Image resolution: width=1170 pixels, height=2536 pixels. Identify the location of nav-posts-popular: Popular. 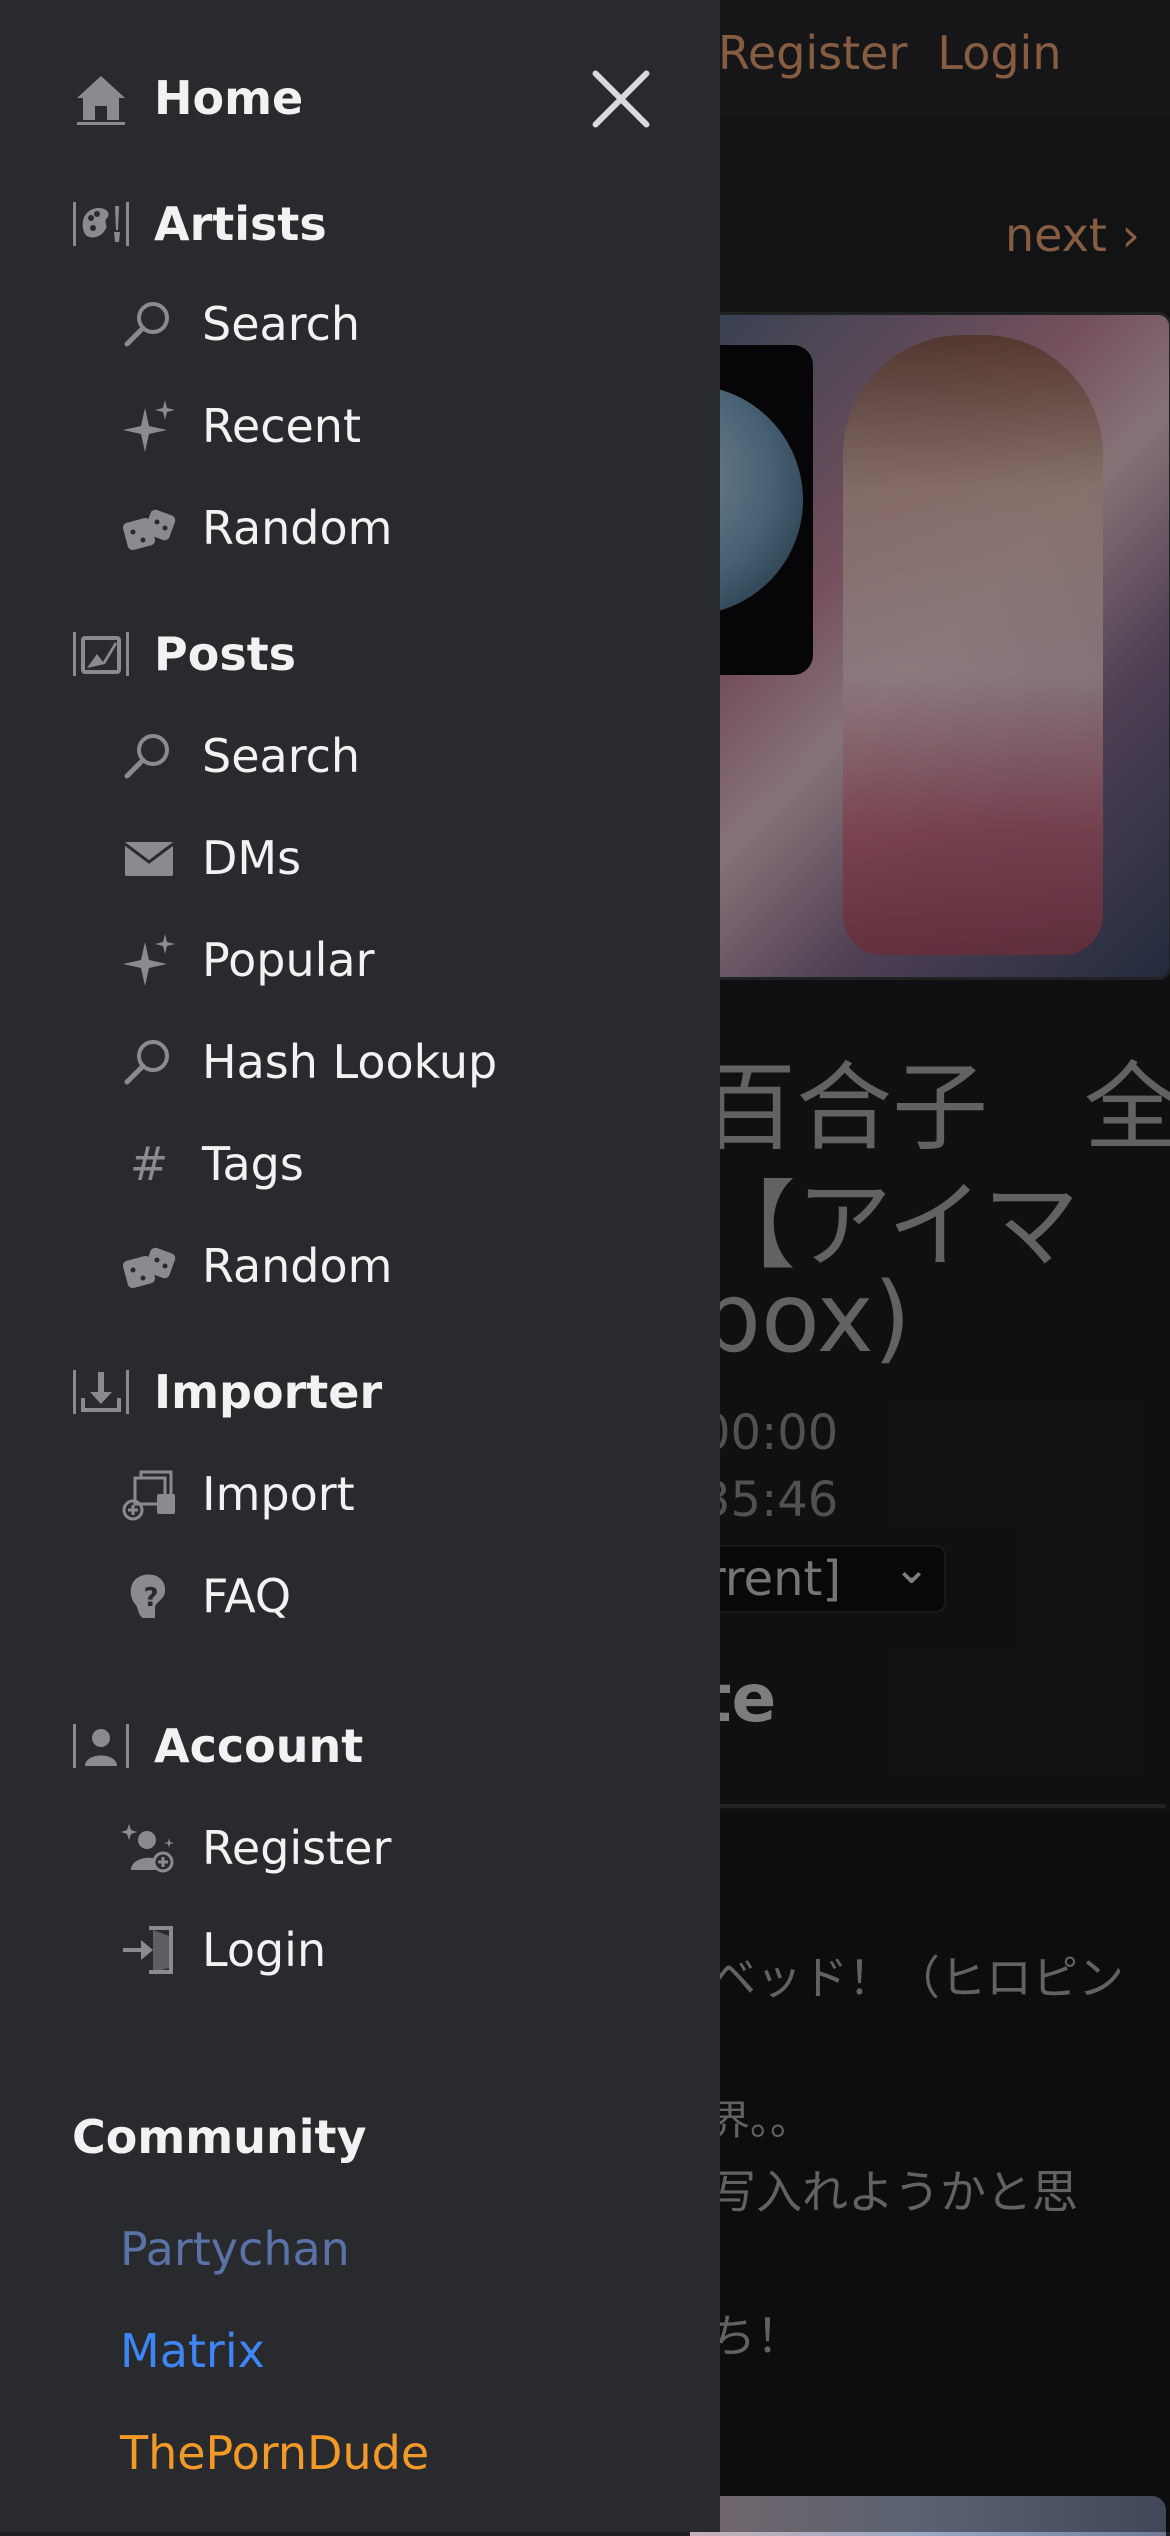
(360, 960).